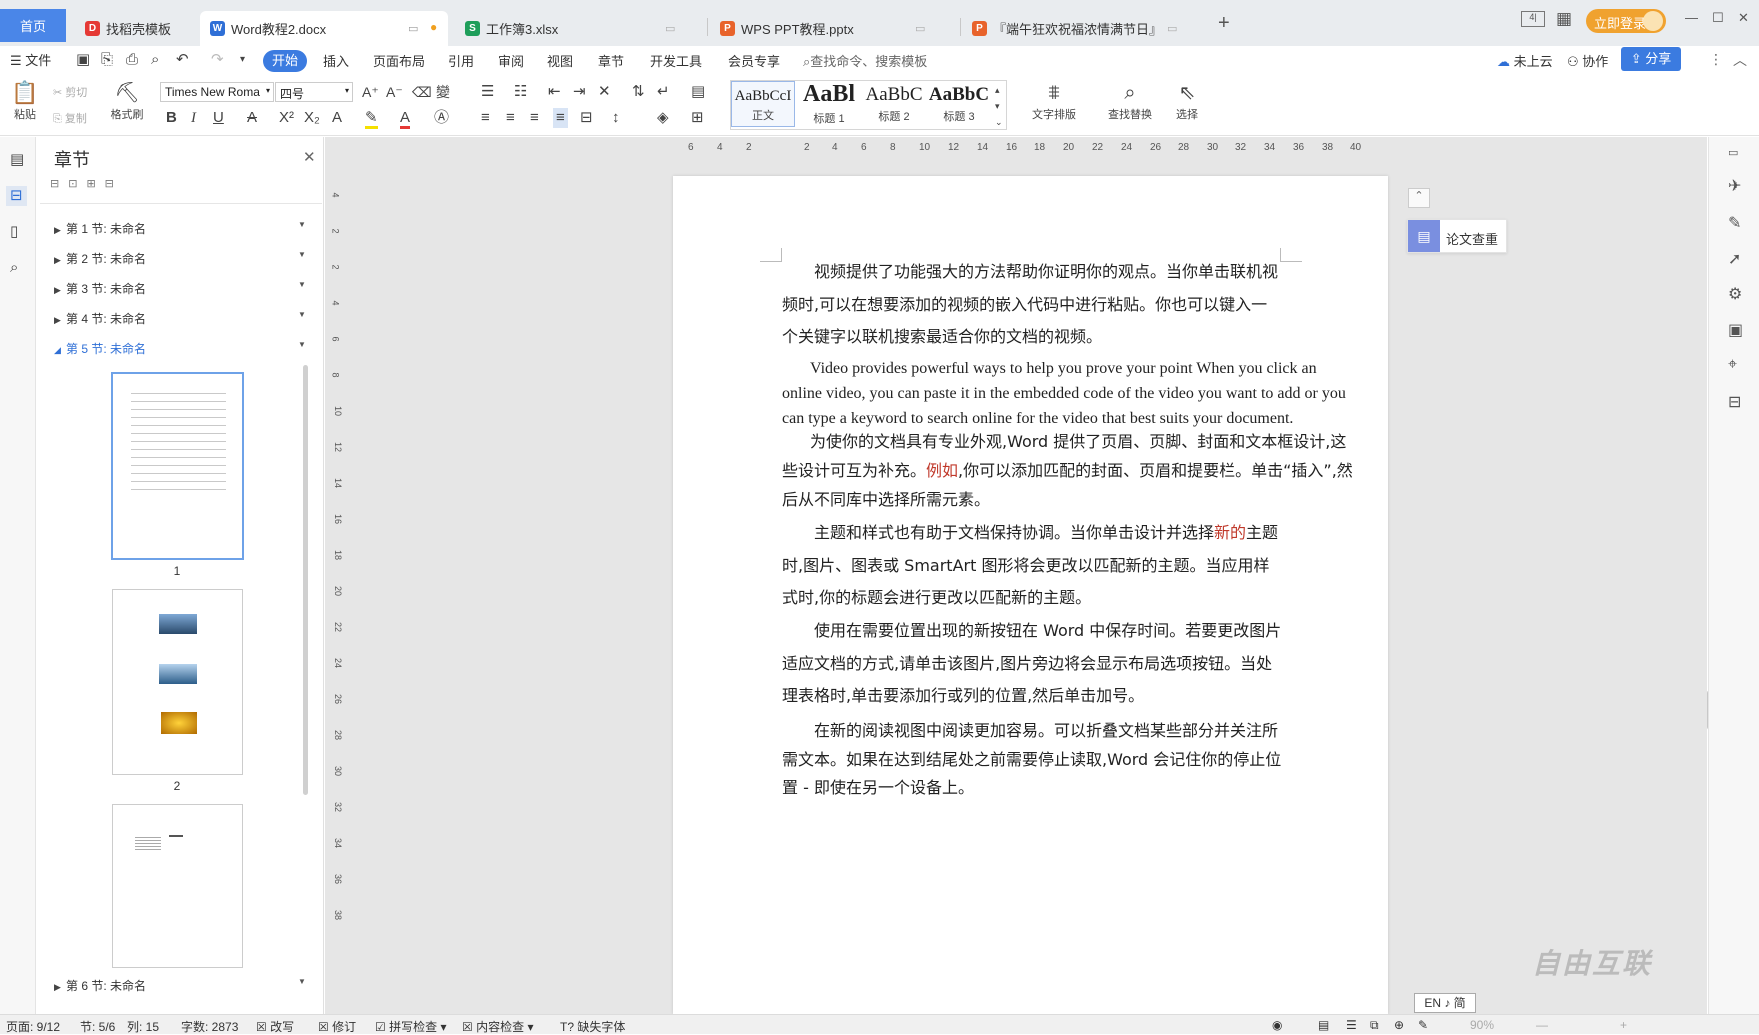 The width and height of the screenshot is (1759, 1035). What do you see at coordinates (1735, 330) in the screenshot?
I see `image-icon: ▣` at bounding box center [1735, 330].